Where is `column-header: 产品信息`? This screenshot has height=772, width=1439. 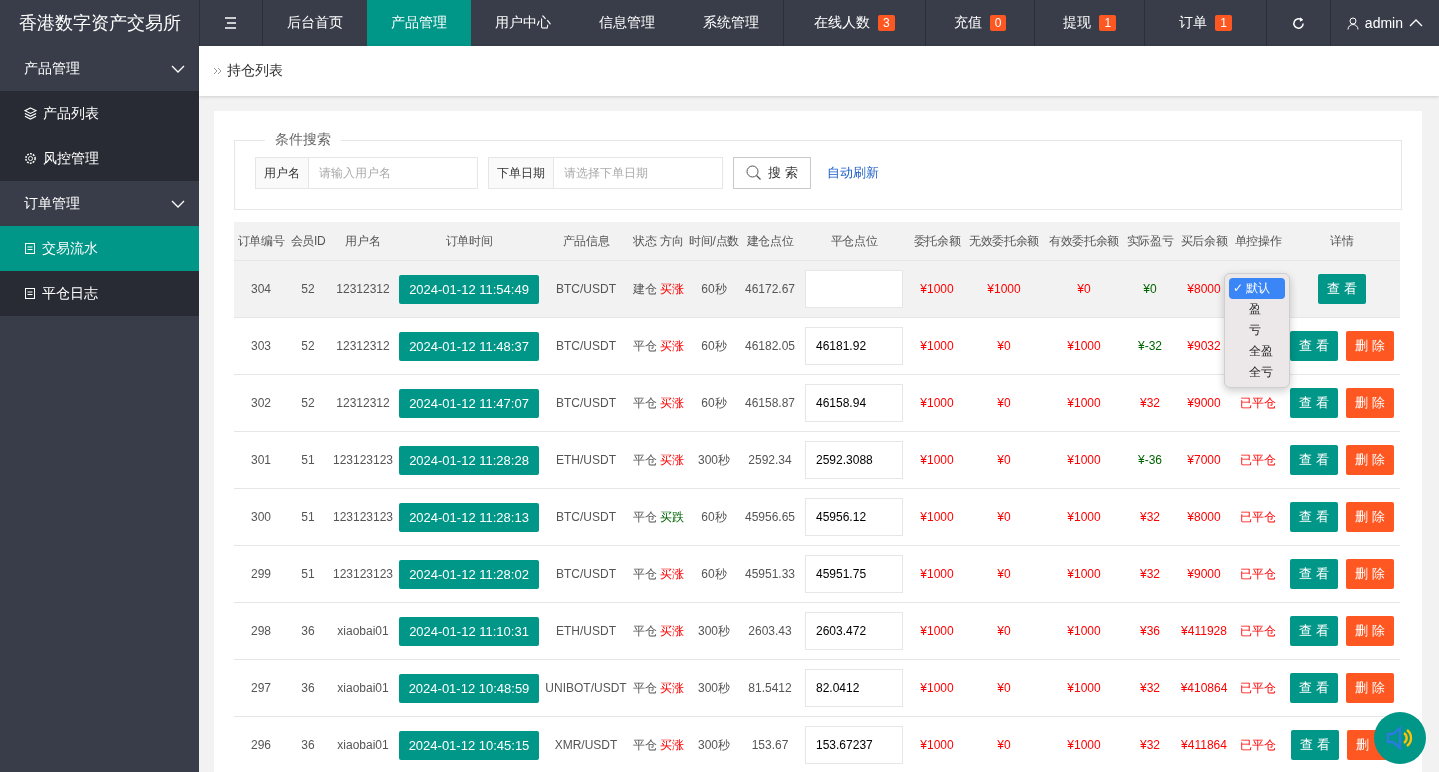 column-header: 产品信息 is located at coordinates (586, 241).